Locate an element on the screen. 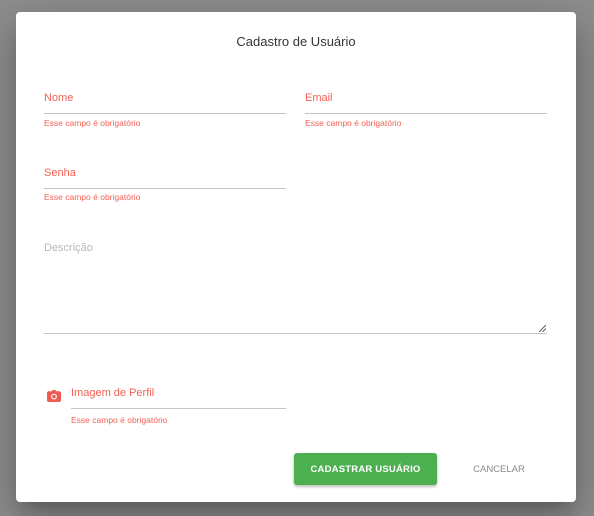 The width and height of the screenshot is (594, 516). password-input is located at coordinates (165, 177).